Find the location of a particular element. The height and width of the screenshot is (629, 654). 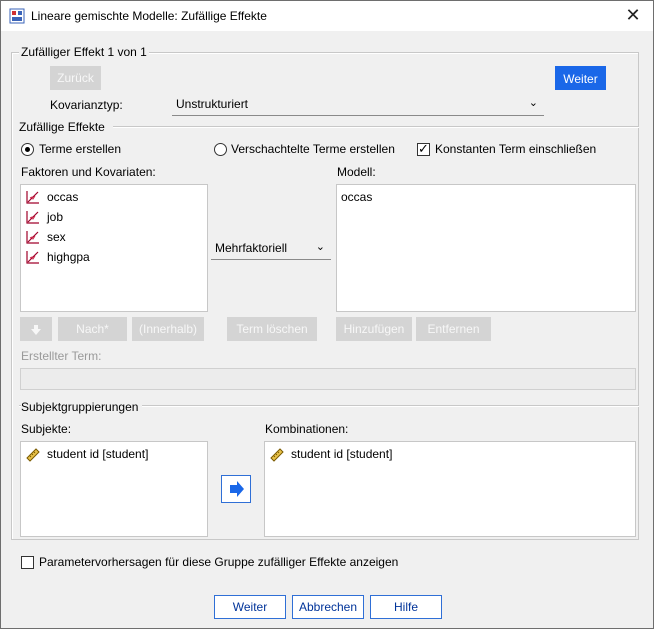

back-button: Zurück is located at coordinates (75, 78).